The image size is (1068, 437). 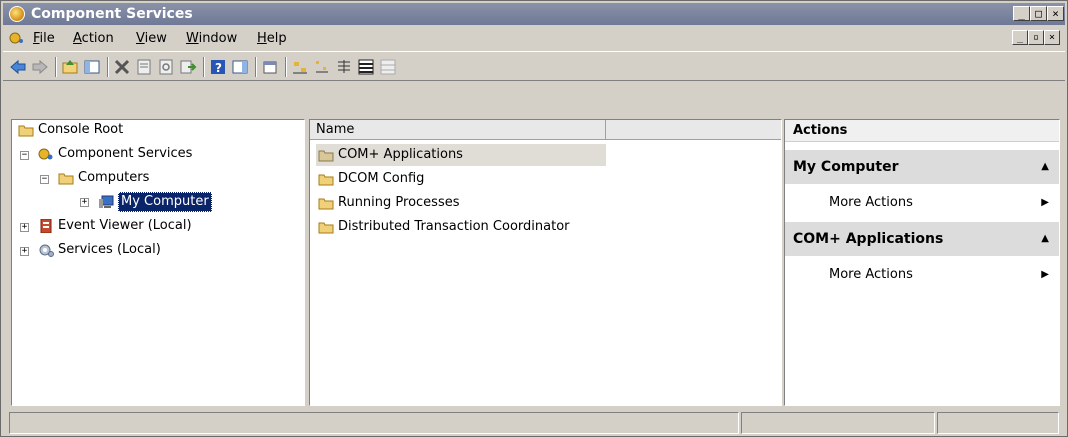 What do you see at coordinates (461, 203) in the screenshot?
I see `list-item: Running Processes` at bounding box center [461, 203].